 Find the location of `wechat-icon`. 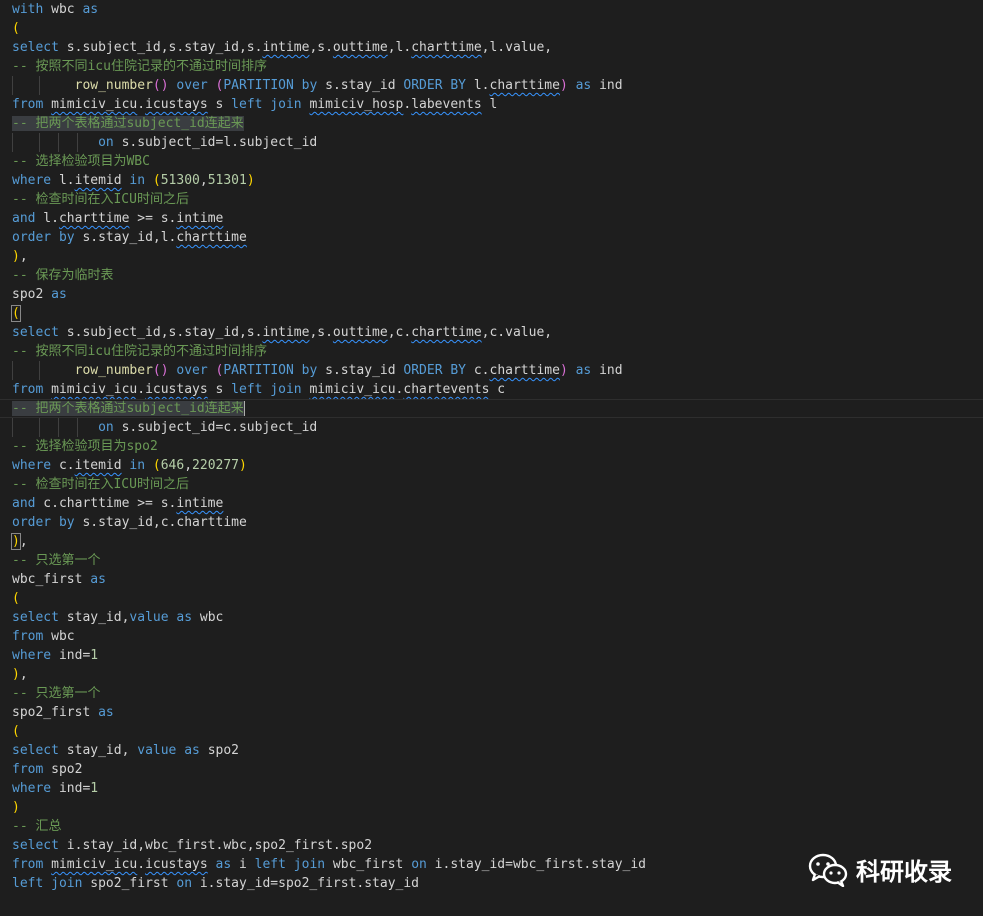

wechat-icon is located at coordinates (828, 870).